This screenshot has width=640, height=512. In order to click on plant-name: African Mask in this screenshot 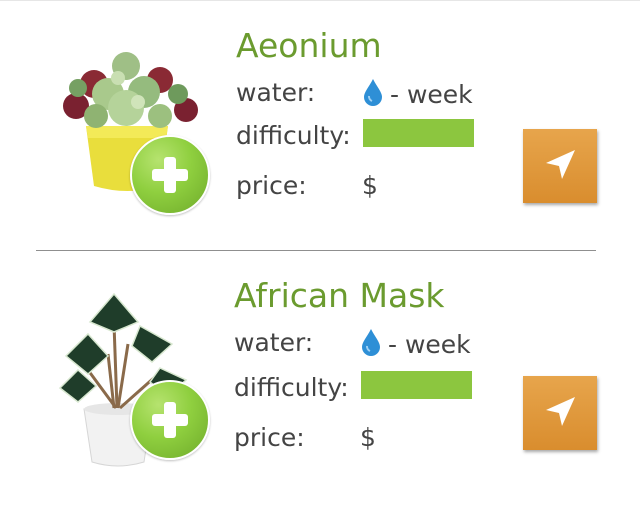, I will do `click(339, 295)`.